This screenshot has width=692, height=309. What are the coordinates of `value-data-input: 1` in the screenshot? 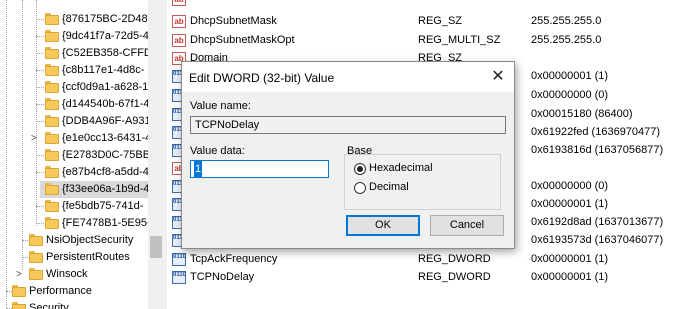 It's located at (259, 169).